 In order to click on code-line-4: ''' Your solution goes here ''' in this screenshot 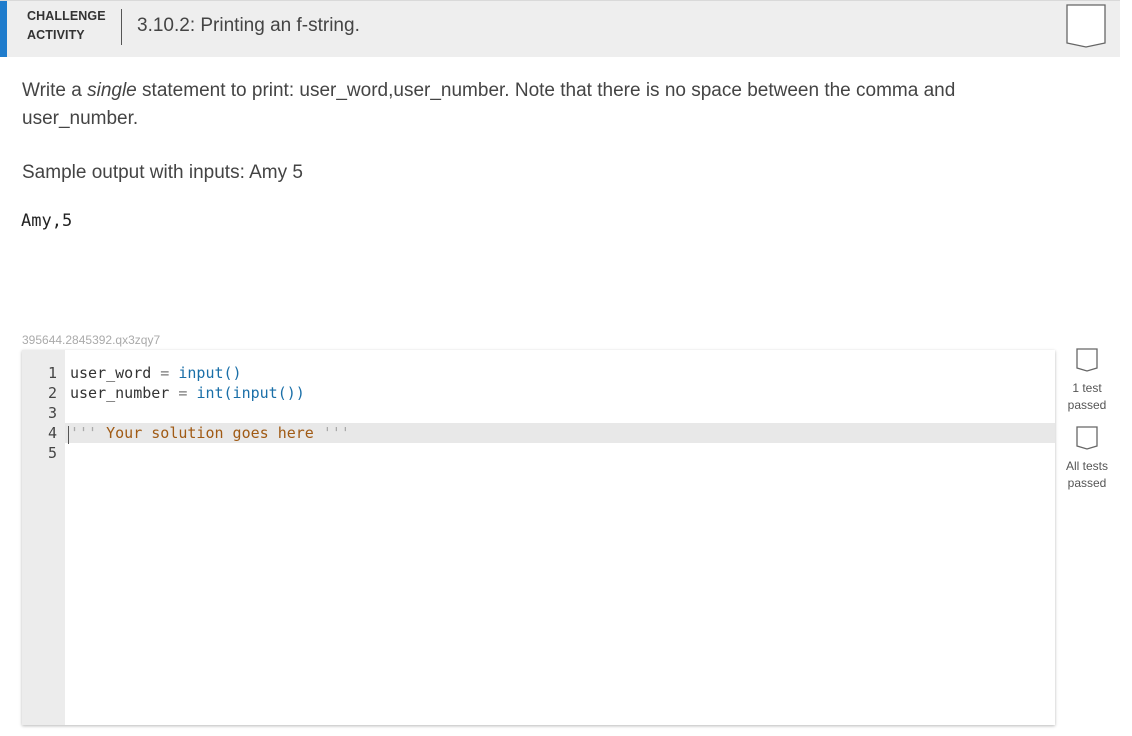, I will do `click(210, 433)`.